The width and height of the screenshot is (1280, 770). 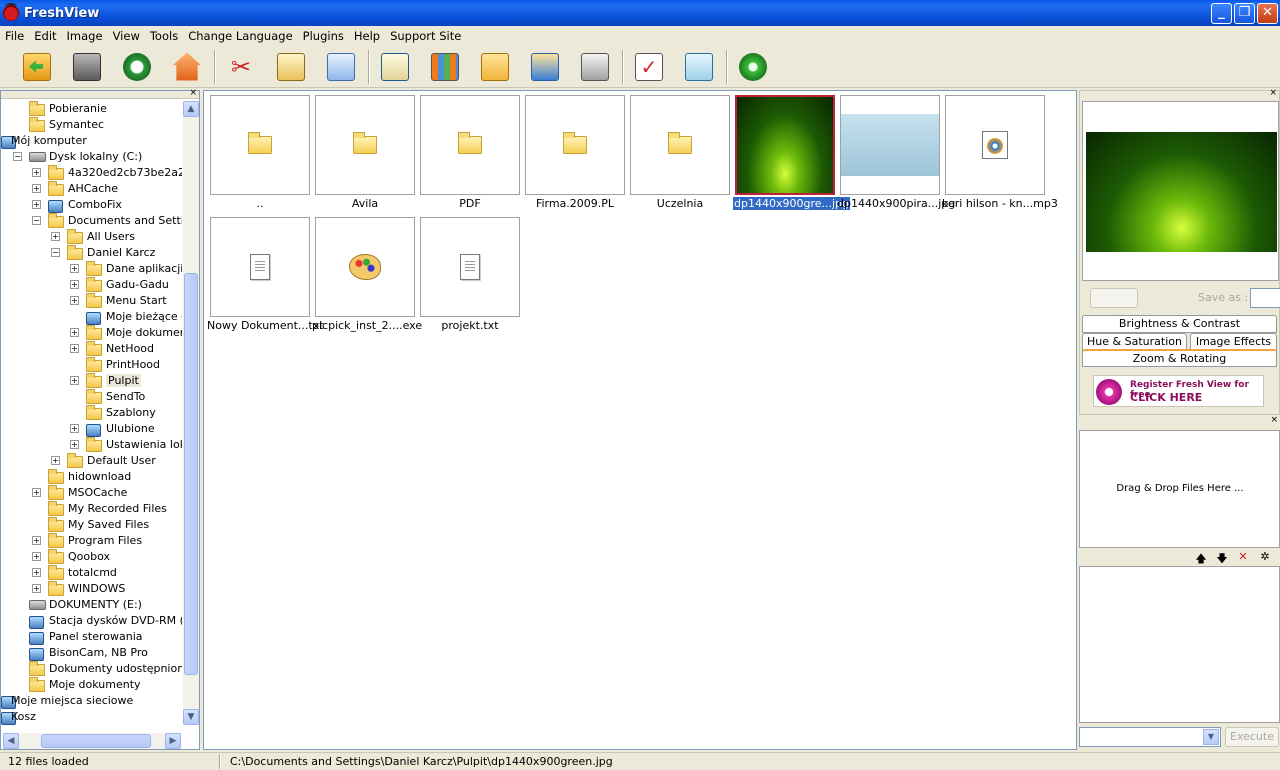 I want to click on title-bar: FreshView _ ❐ ✕, so click(x=640, y=13).